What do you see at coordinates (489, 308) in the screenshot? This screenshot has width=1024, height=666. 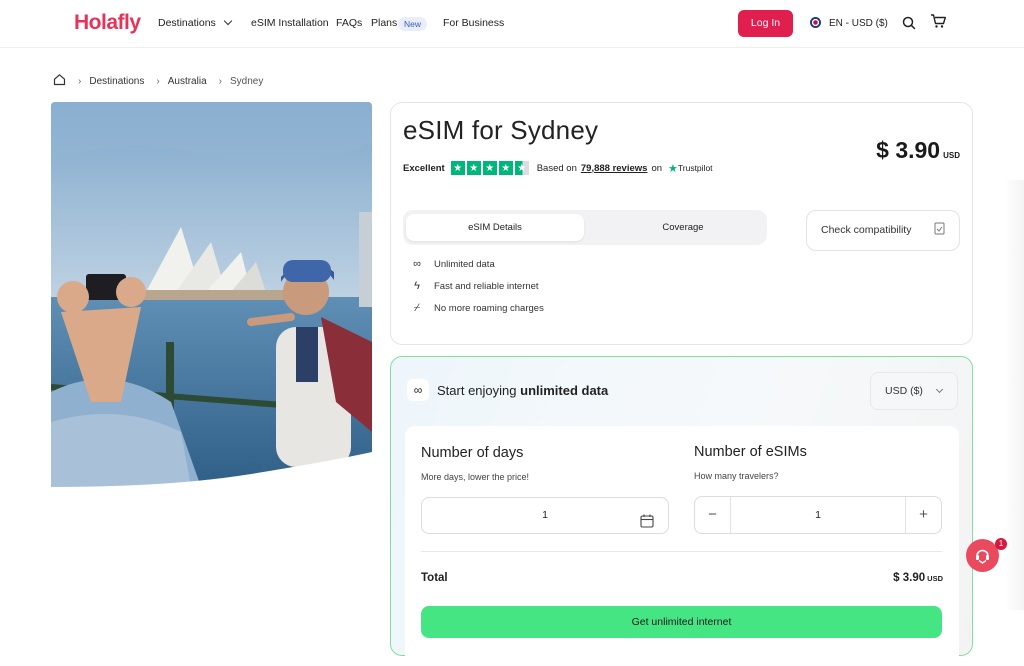 I see `feature-label: No more roaming charges` at bounding box center [489, 308].